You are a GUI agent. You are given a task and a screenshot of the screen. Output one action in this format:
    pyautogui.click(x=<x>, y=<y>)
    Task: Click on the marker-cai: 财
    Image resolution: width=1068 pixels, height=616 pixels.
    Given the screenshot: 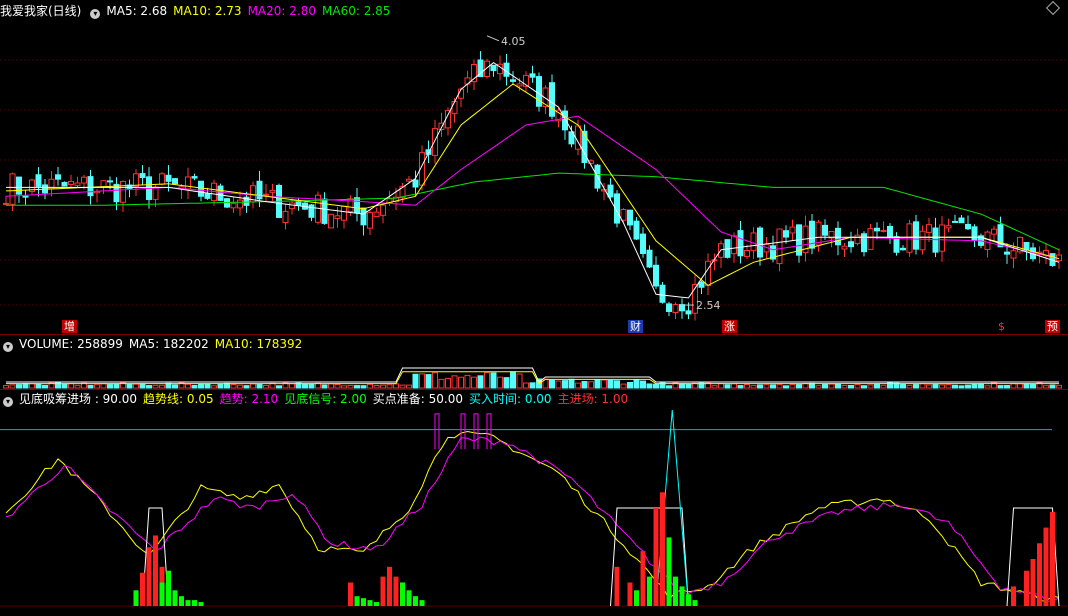 What is the action you would take?
    pyautogui.click(x=635, y=326)
    